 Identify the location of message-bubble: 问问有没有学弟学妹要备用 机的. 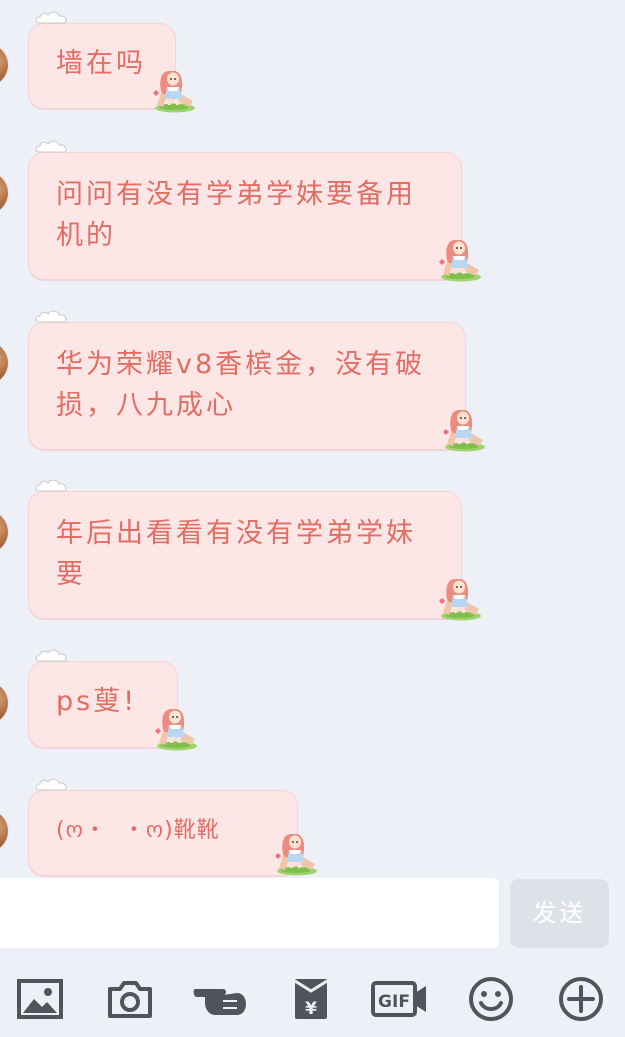
(254, 211).